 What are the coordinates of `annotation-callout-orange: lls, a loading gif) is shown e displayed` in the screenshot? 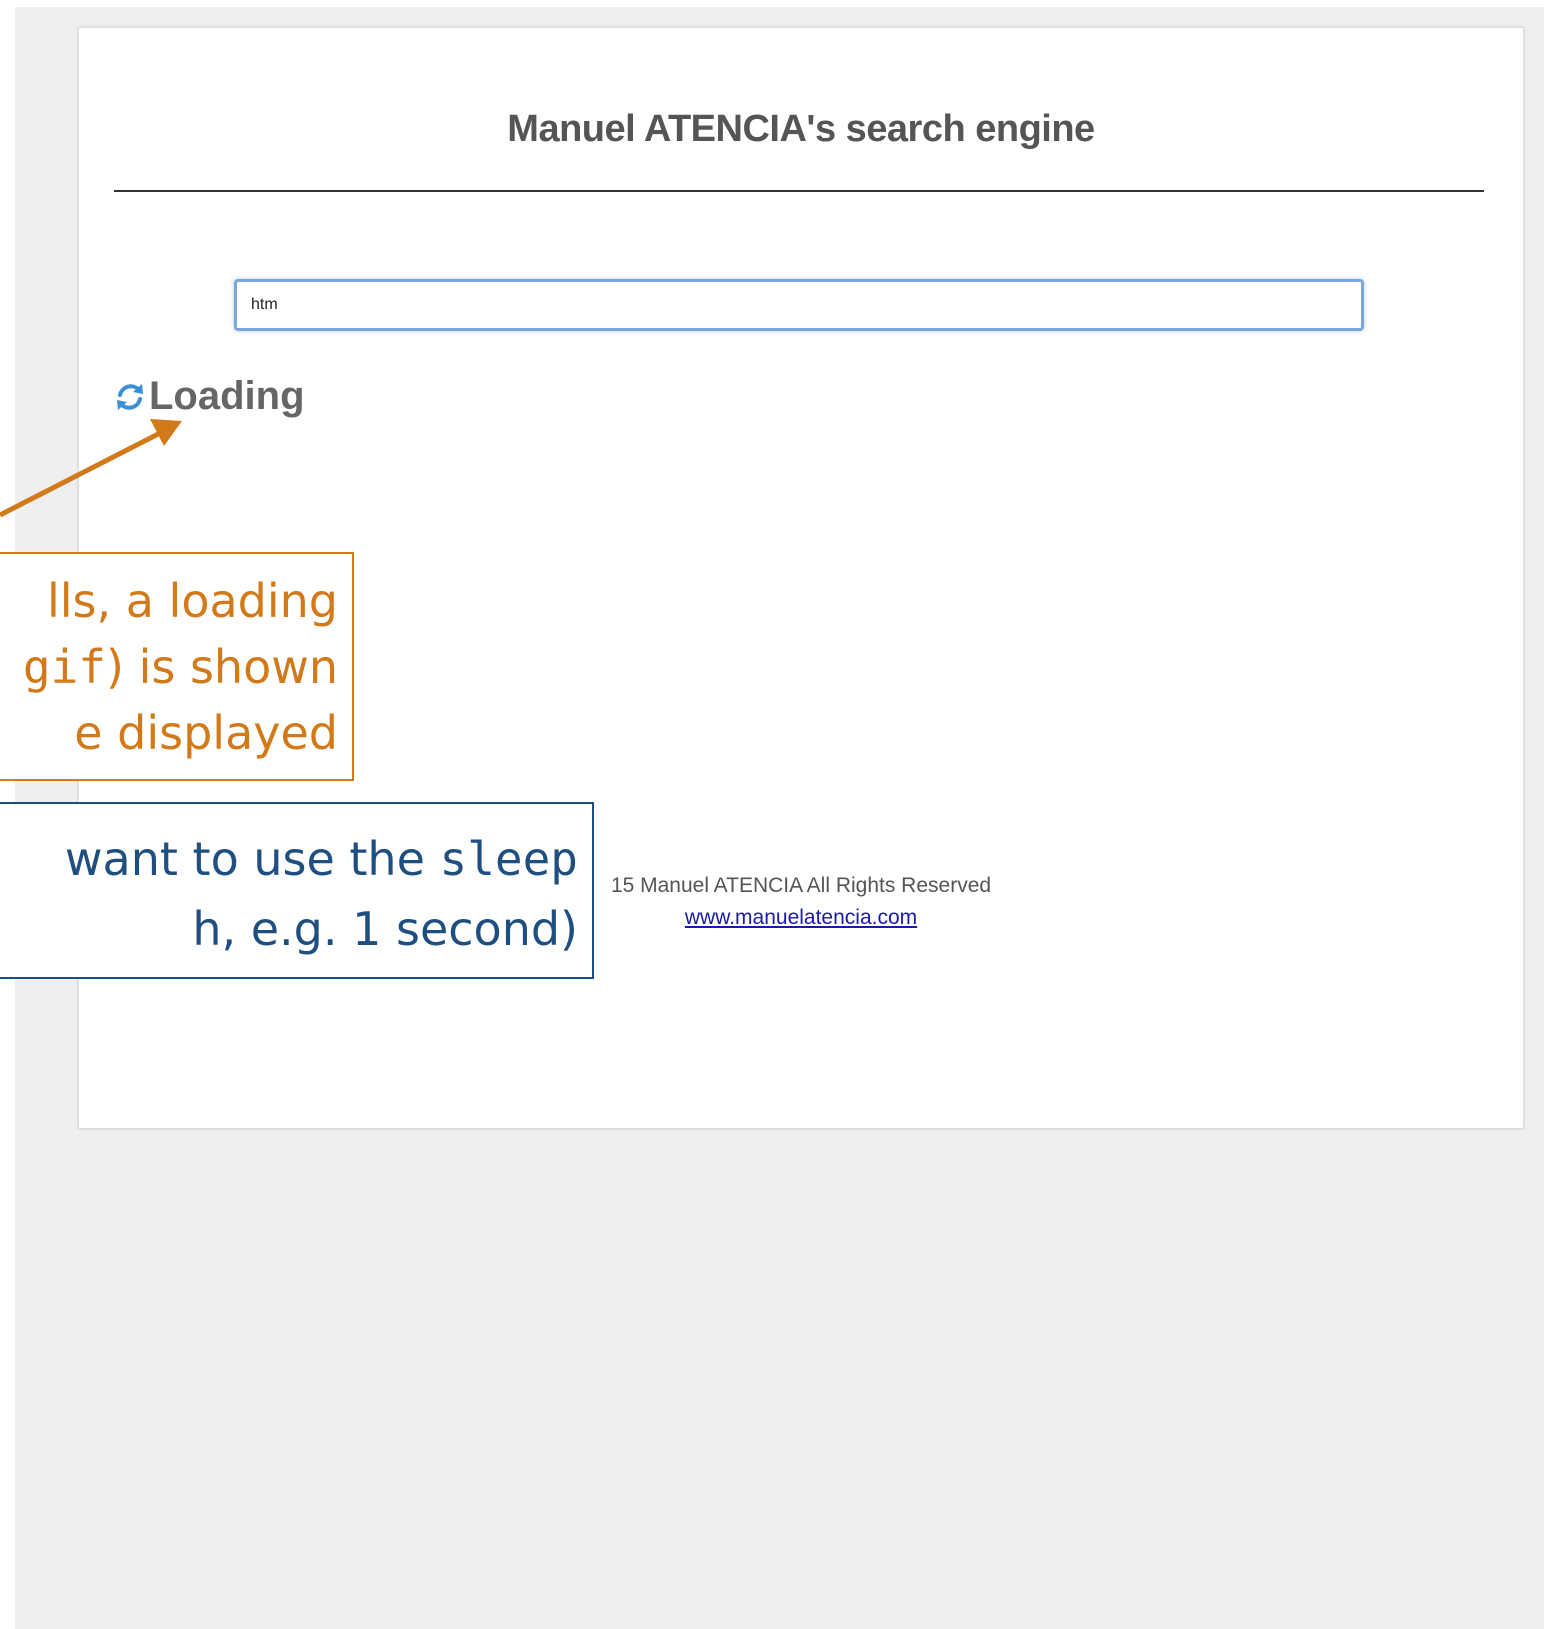 It's located at (177, 666).